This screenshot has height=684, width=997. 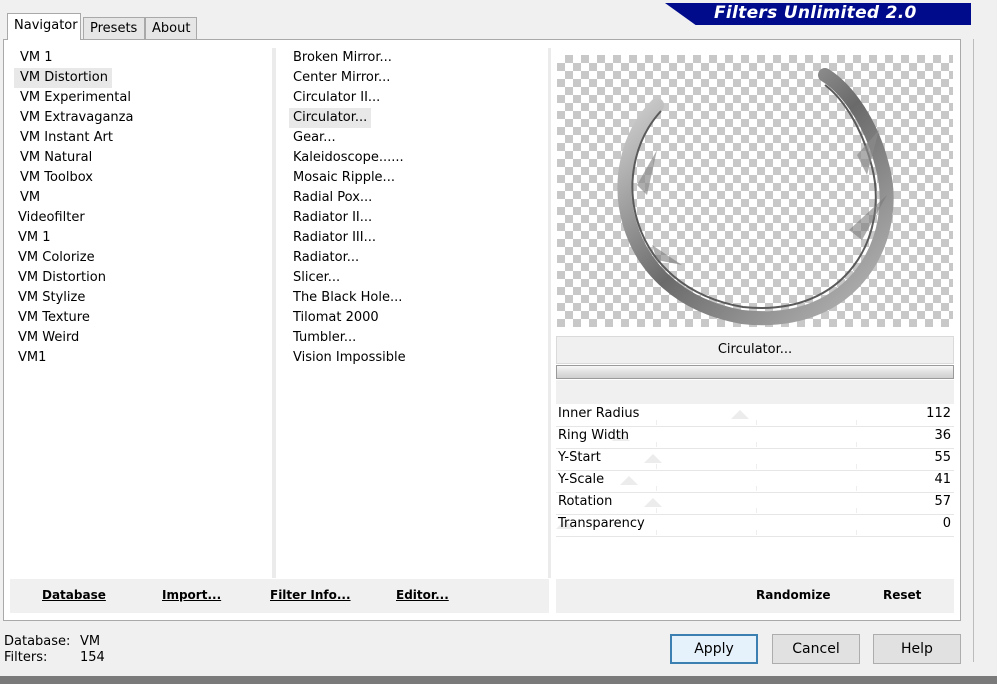 What do you see at coordinates (274, 313) in the screenshot?
I see `list-divider` at bounding box center [274, 313].